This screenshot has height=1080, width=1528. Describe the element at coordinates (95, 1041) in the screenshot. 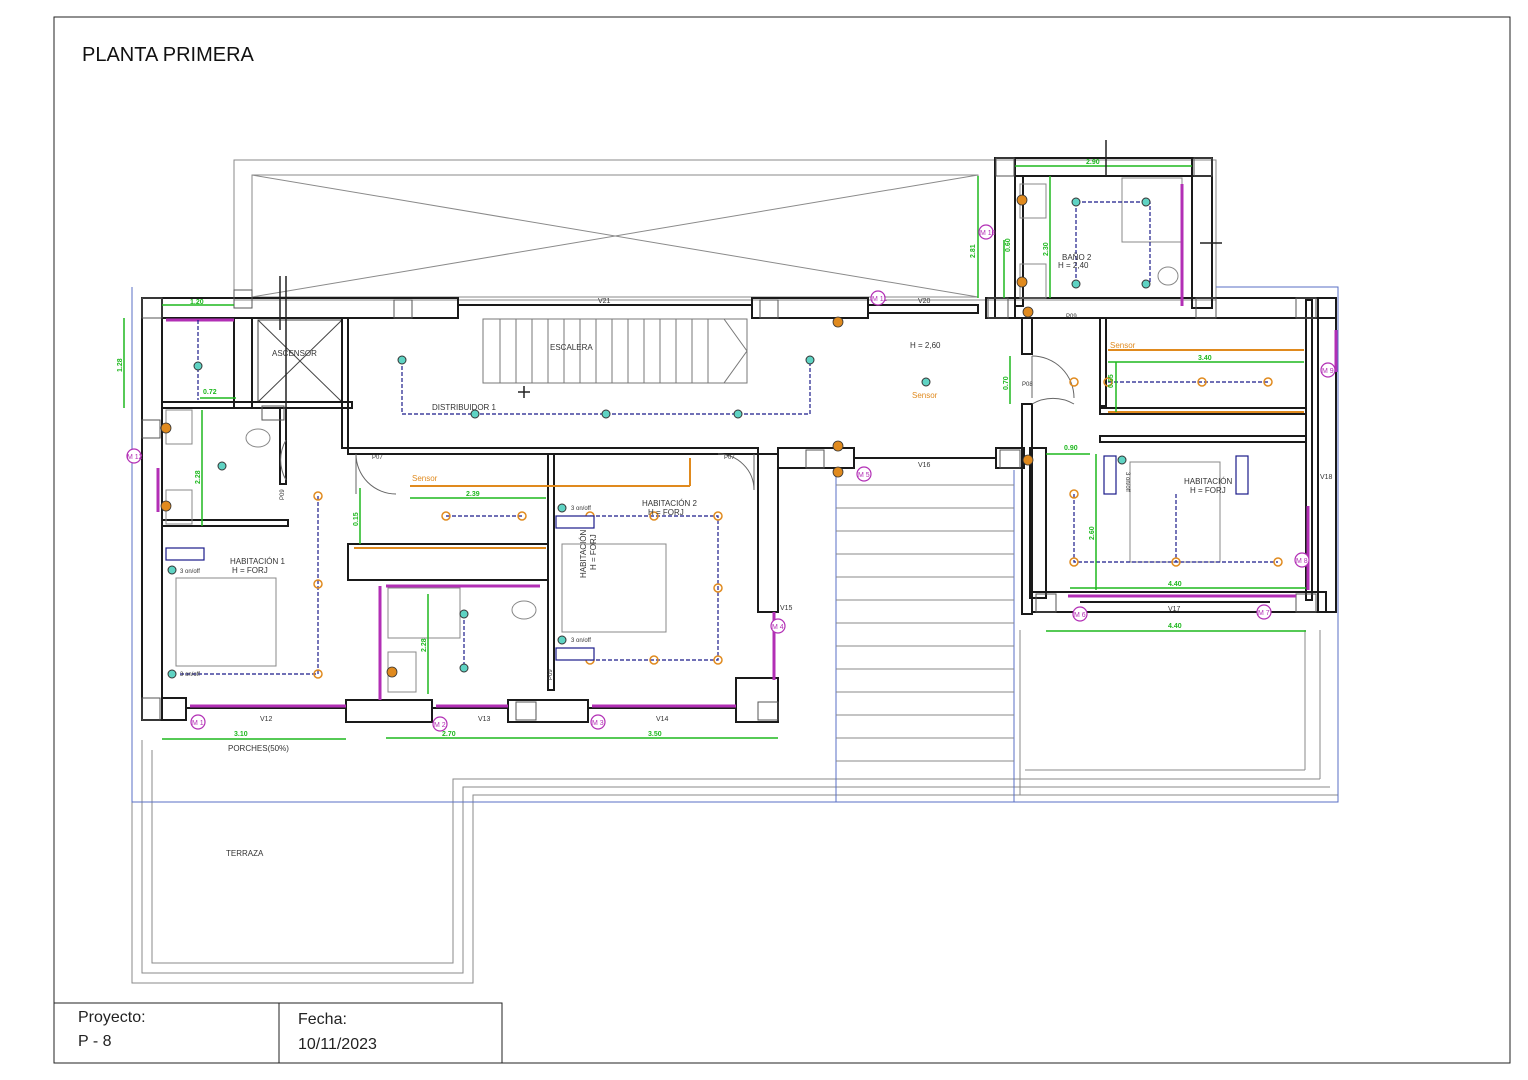

I see `project-value: P - 8` at that location.